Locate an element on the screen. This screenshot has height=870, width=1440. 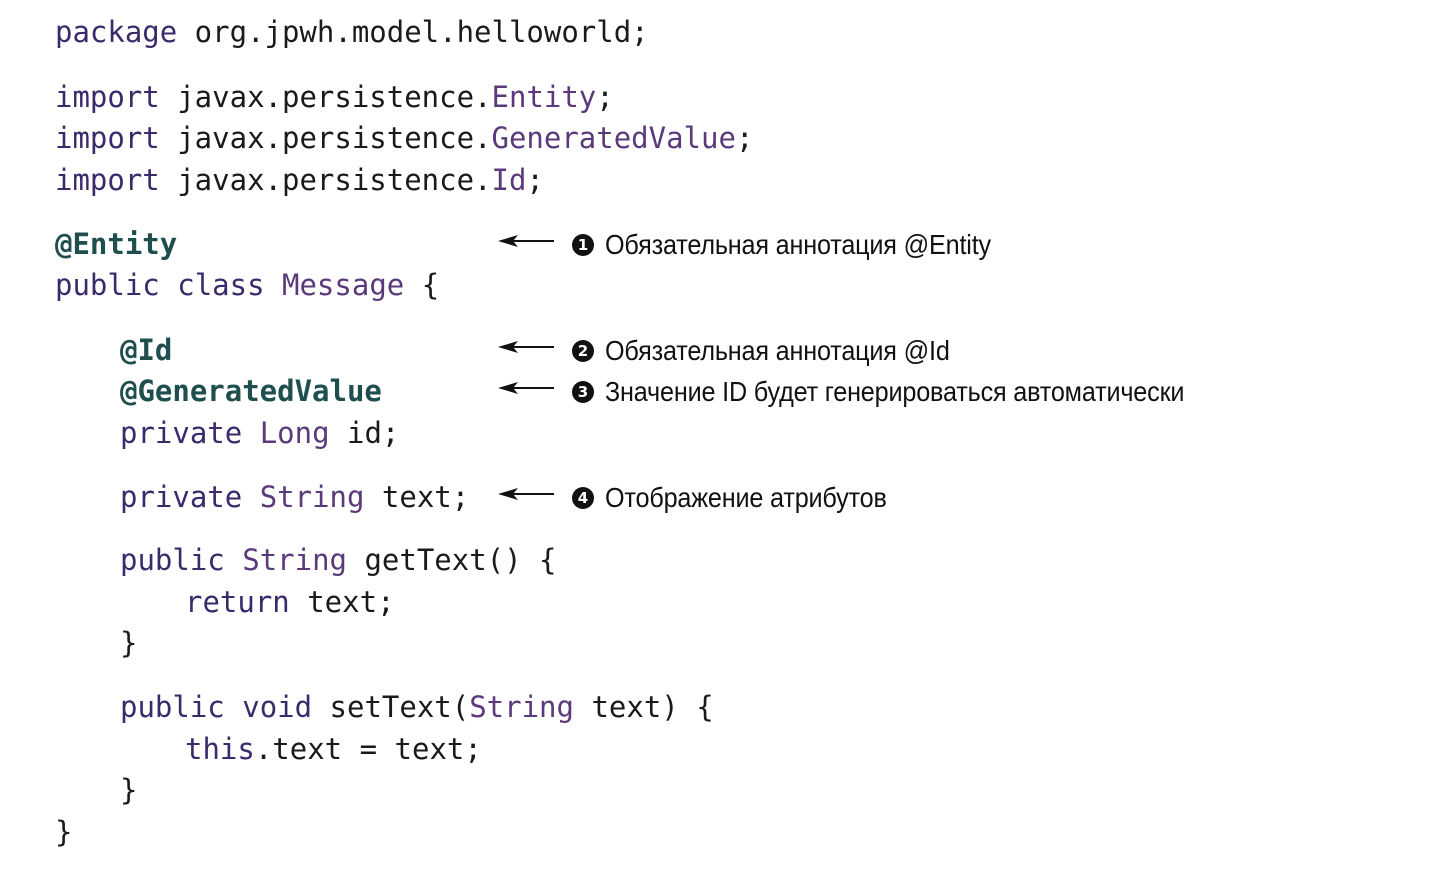
this-keyword: this is located at coordinates (220, 749).